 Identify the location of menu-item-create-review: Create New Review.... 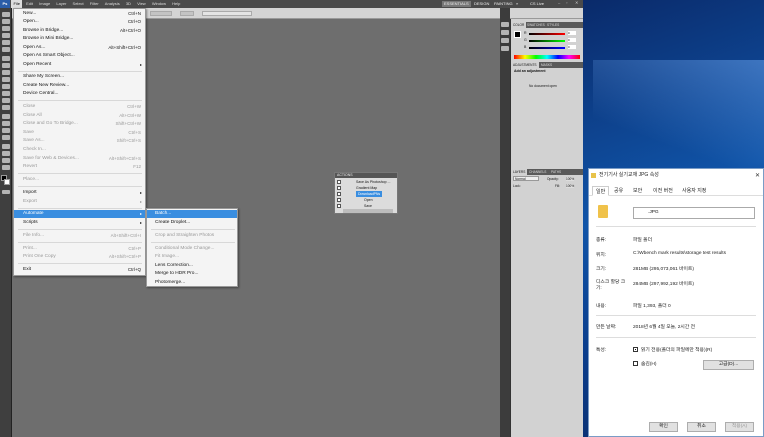
(79, 86).